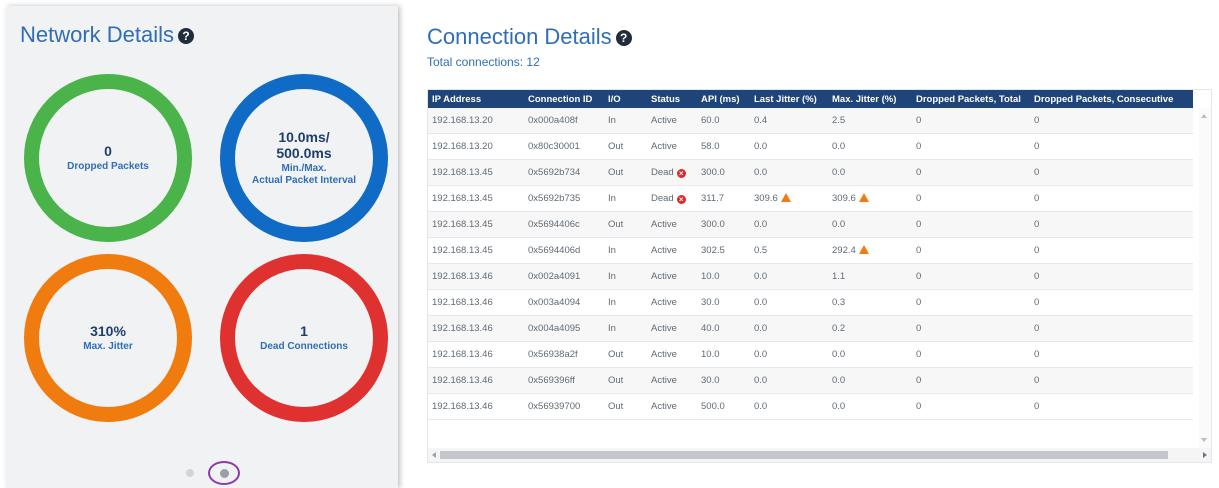  Describe the element at coordinates (476, 99) in the screenshot. I see `col-ip-address: IP Address` at that location.